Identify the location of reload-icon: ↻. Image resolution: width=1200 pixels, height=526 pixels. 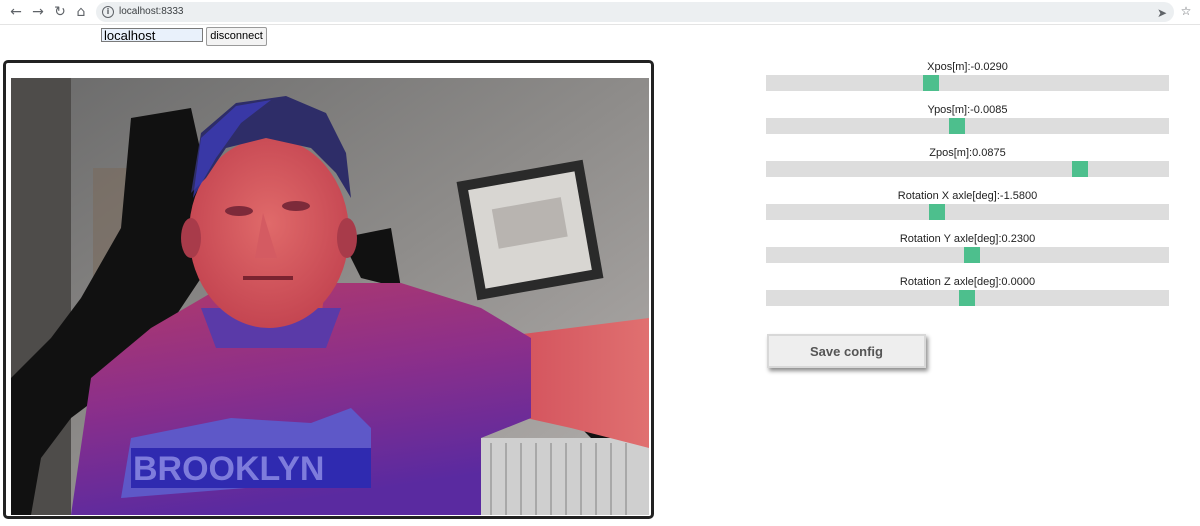
(60, 12).